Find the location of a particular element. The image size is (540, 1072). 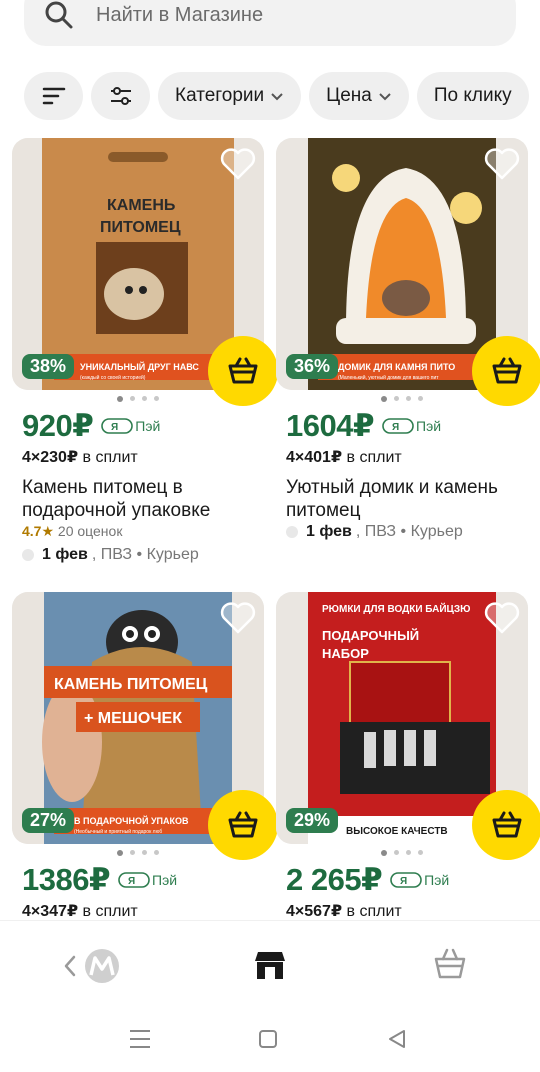

split-info: 4×567₽ в сплит is located at coordinates (344, 911).